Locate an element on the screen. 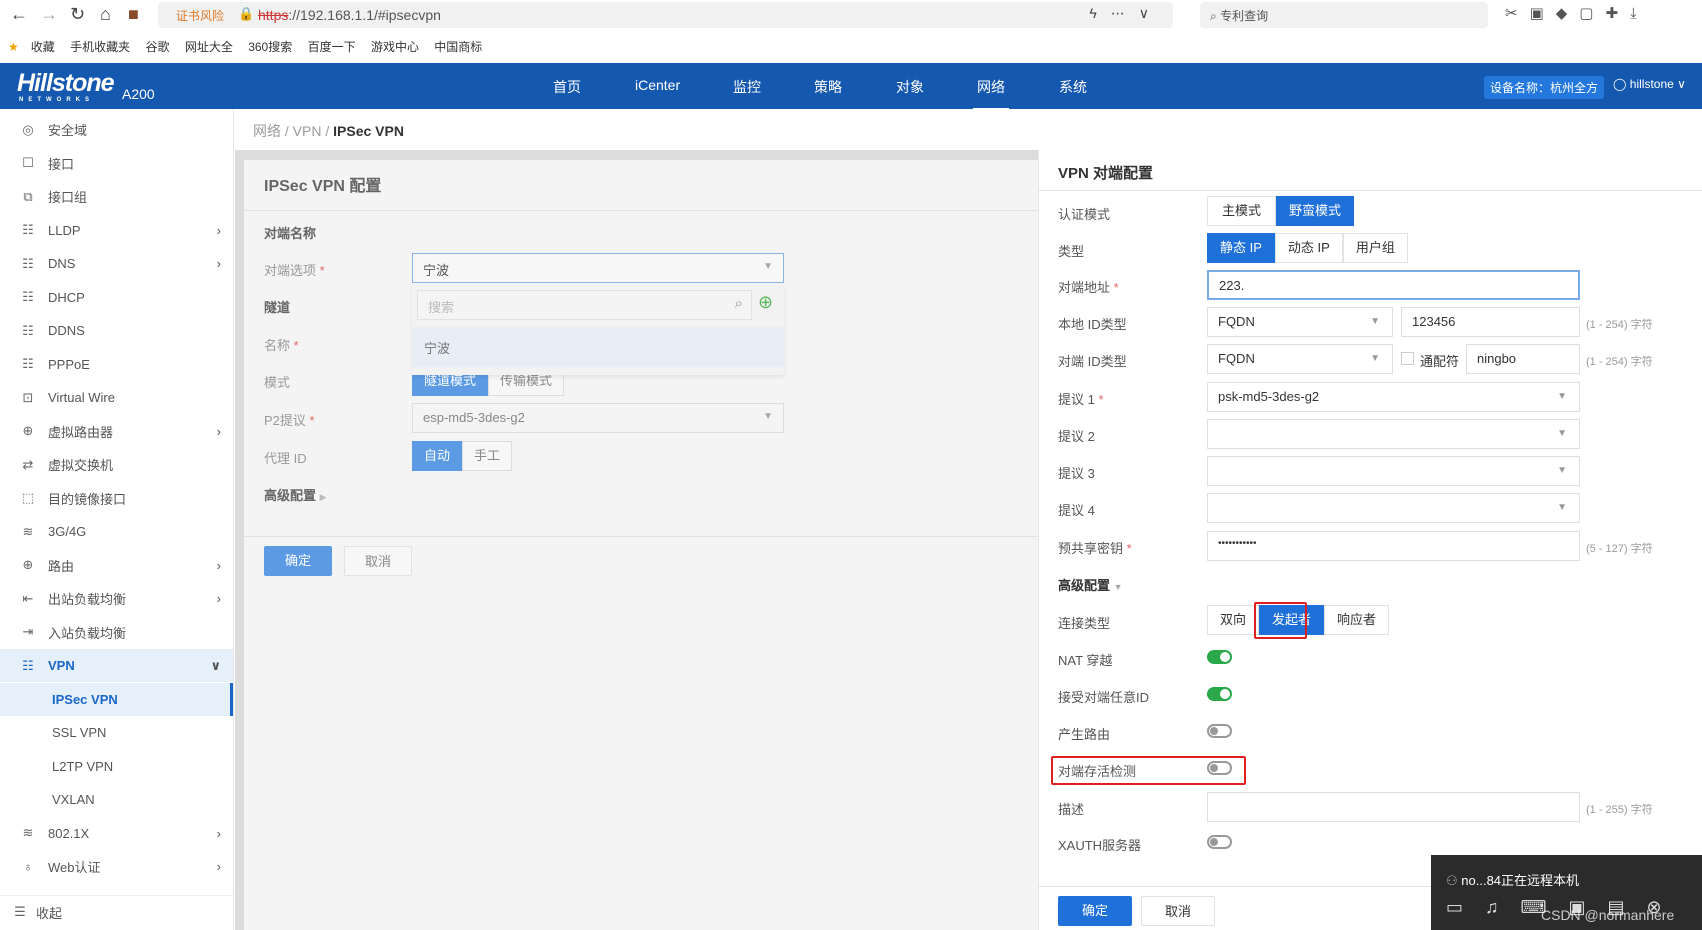  sidebar-item: ☷ LLDP › is located at coordinates (116, 230).